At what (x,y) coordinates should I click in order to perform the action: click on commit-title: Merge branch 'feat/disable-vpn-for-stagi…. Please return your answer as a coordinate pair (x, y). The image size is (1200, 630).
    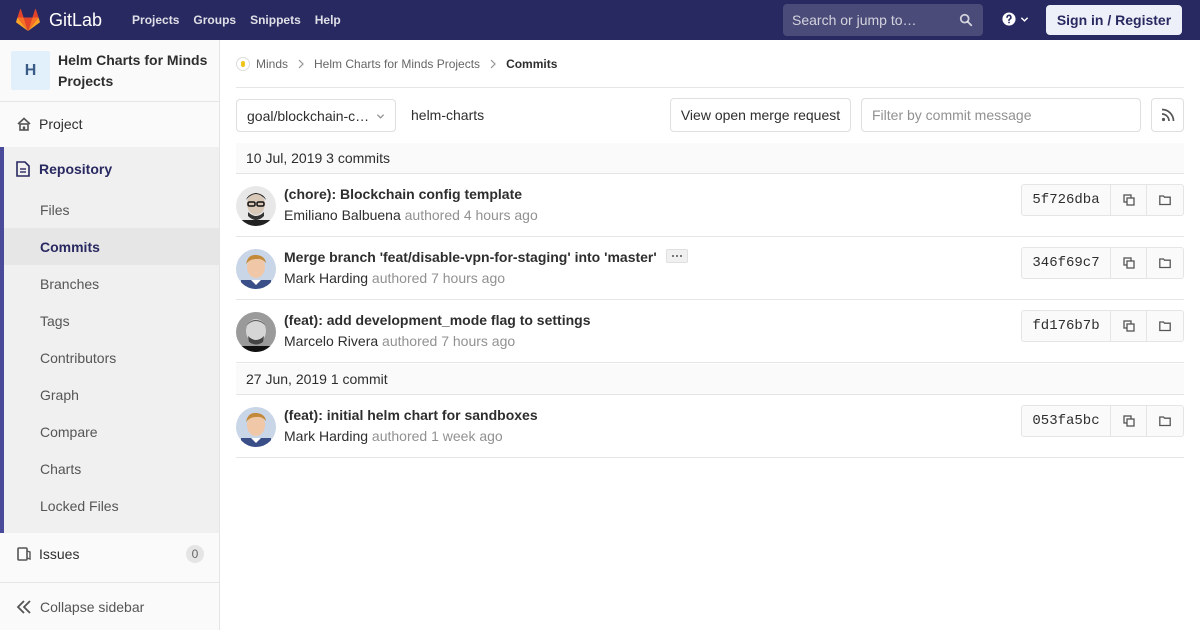
    Looking at the image, I should click on (470, 257).